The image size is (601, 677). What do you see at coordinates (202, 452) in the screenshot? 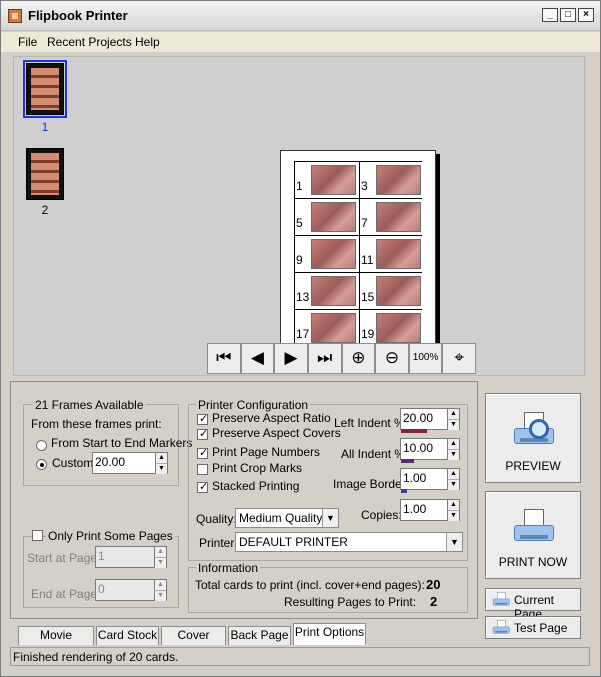
I see `print-page-numbers-checkbox` at bounding box center [202, 452].